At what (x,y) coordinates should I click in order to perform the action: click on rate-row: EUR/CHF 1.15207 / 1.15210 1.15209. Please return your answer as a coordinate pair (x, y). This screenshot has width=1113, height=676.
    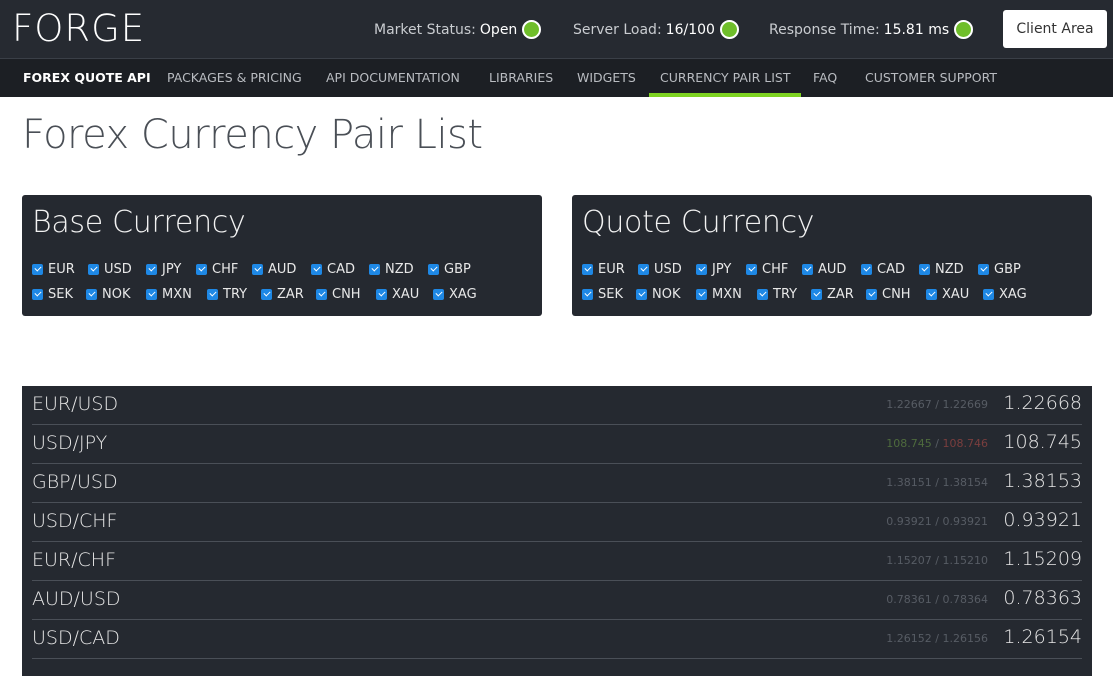
    Looking at the image, I should click on (557, 561).